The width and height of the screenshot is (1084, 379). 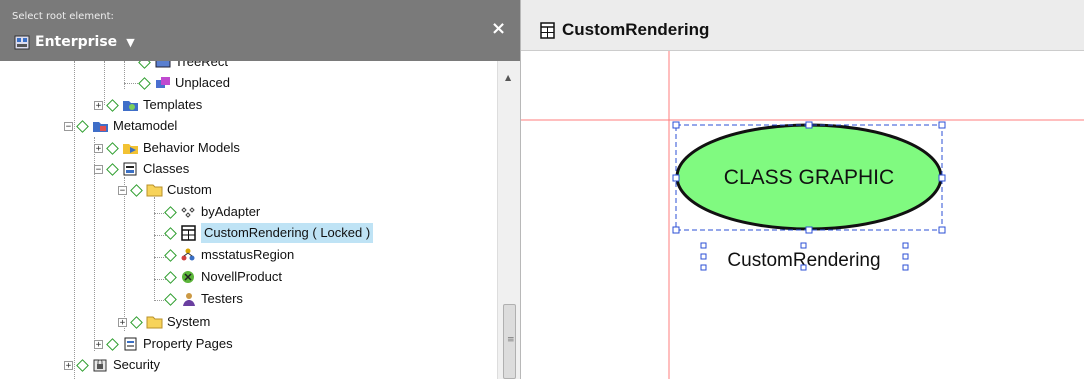 I want to click on chevron-down-icon: ▼, so click(x=130, y=42).